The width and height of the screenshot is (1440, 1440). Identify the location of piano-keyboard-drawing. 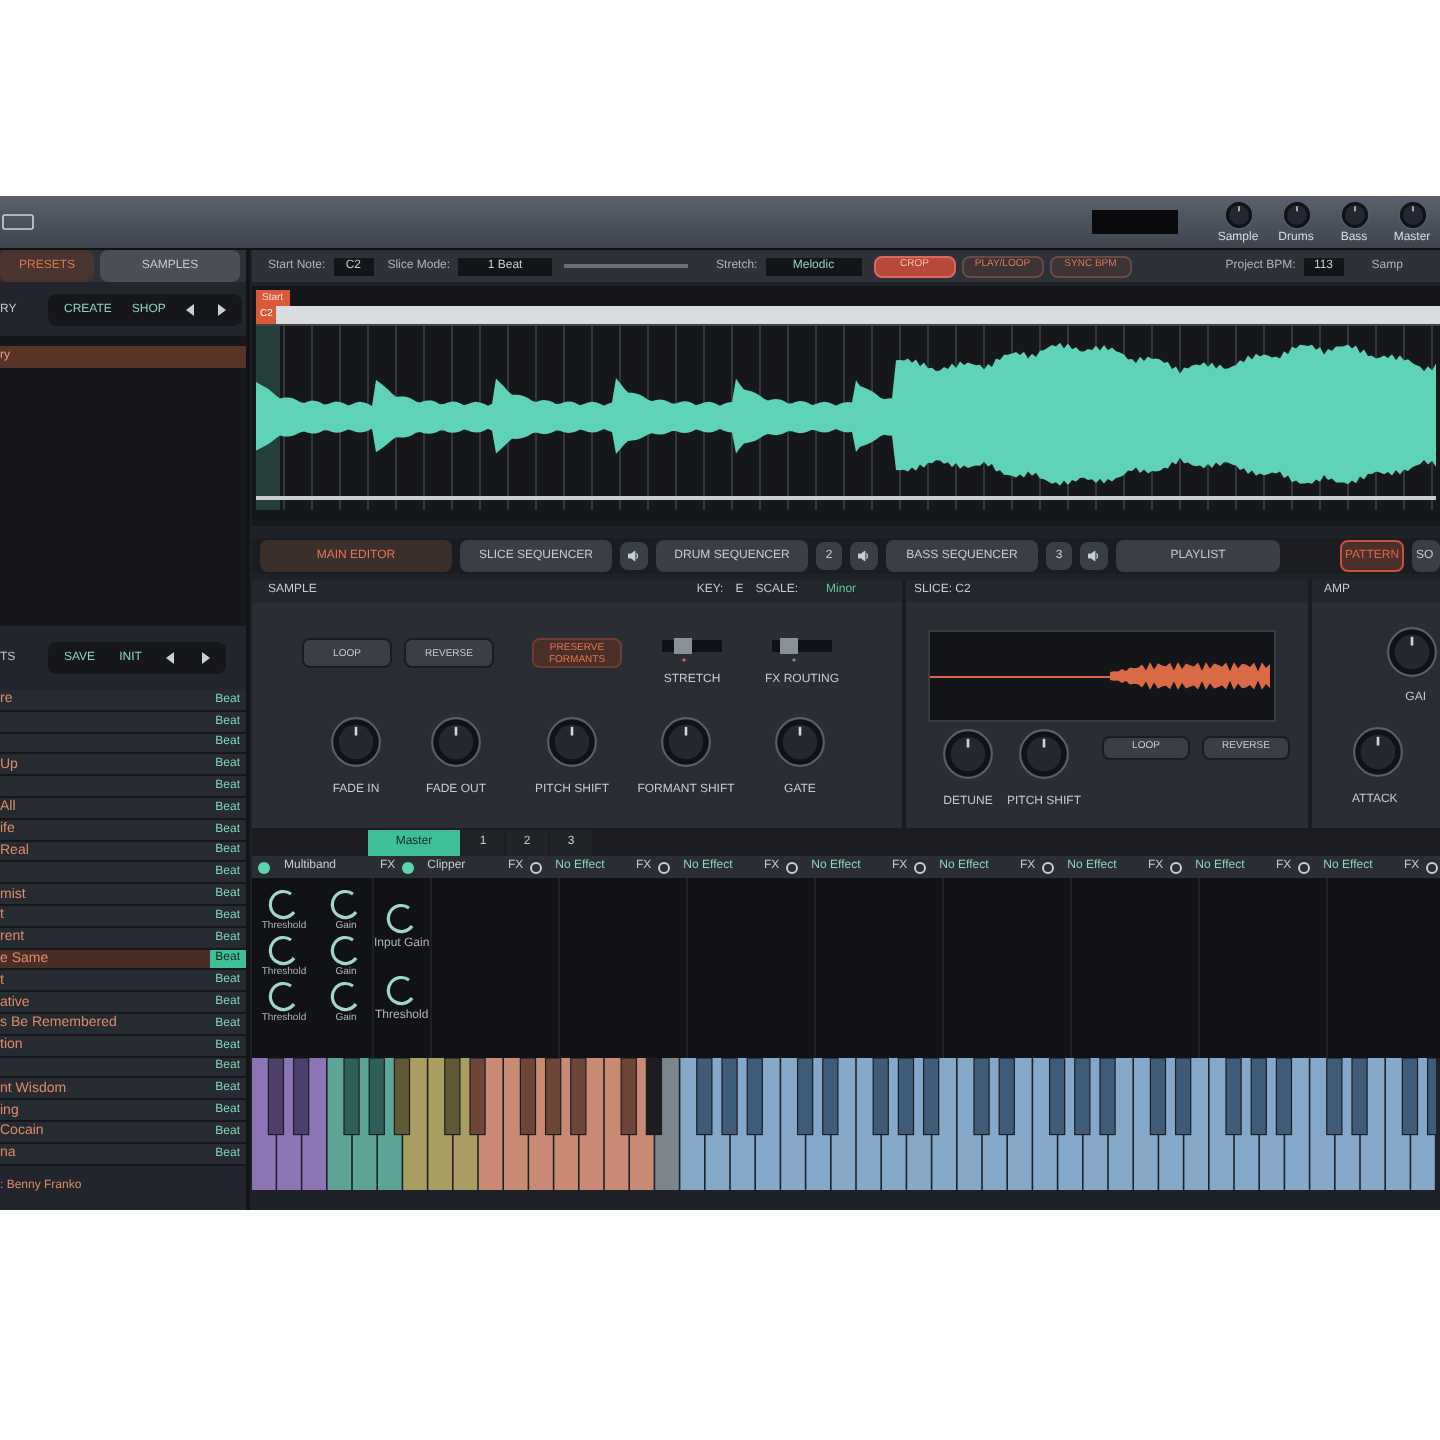
(844, 1124).